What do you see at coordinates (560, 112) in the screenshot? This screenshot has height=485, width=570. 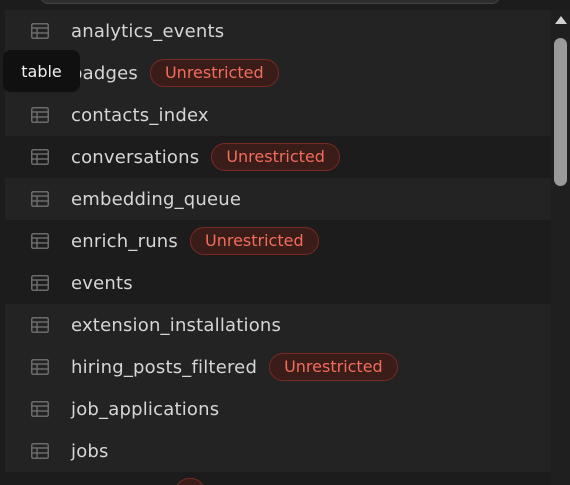 I see `scrollbar-thumb` at bounding box center [560, 112].